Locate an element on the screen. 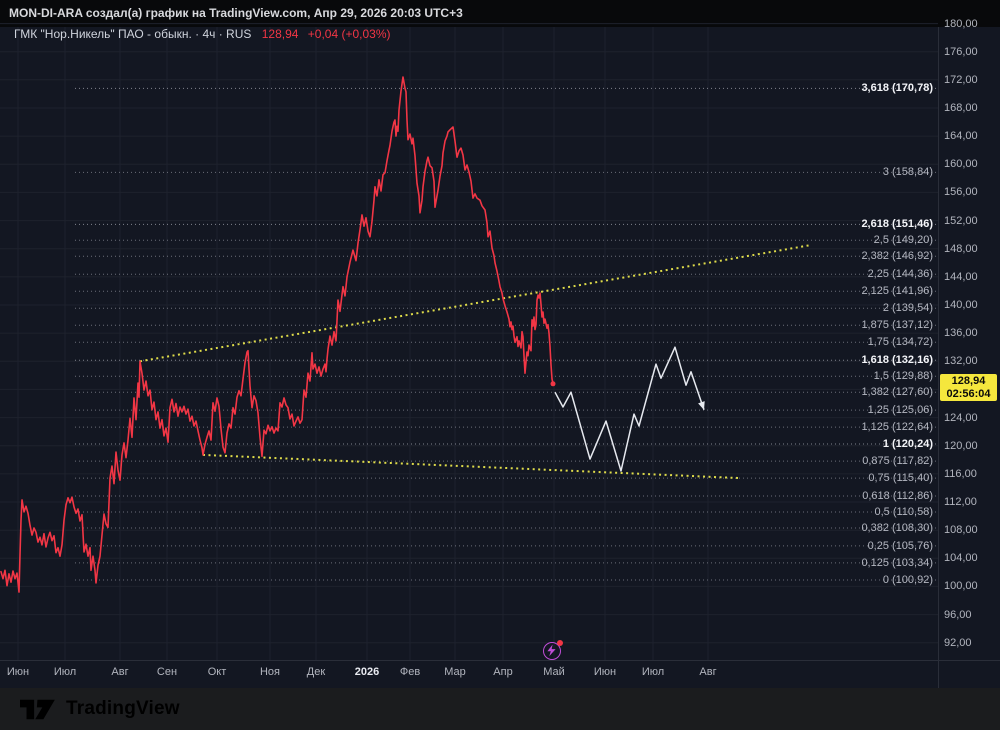 The height and width of the screenshot is (730, 1000). price-tick-label: 164,00 is located at coordinates (961, 136).